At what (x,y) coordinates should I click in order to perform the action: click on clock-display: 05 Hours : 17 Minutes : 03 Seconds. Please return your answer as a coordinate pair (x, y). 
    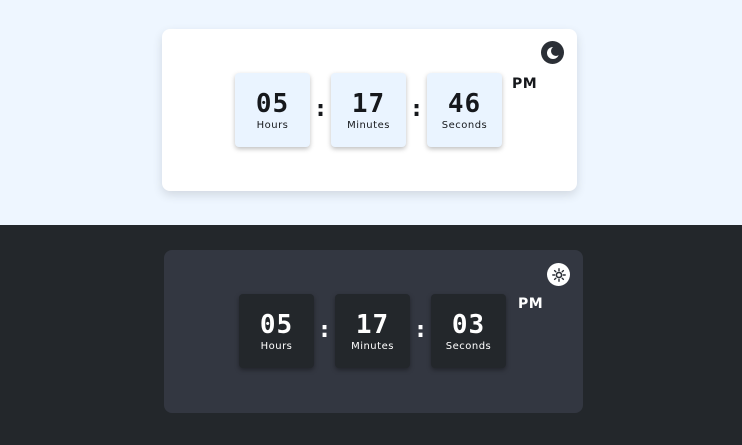
    Looking at the image, I should click on (372, 331).